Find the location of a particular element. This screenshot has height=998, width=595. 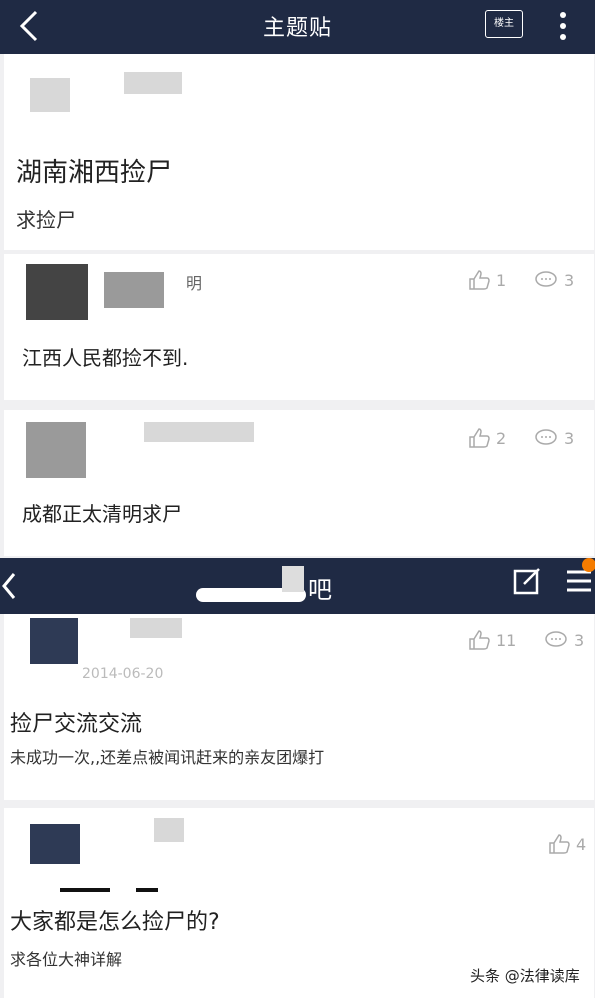

like-stat: 2 is located at coordinates (487, 438).